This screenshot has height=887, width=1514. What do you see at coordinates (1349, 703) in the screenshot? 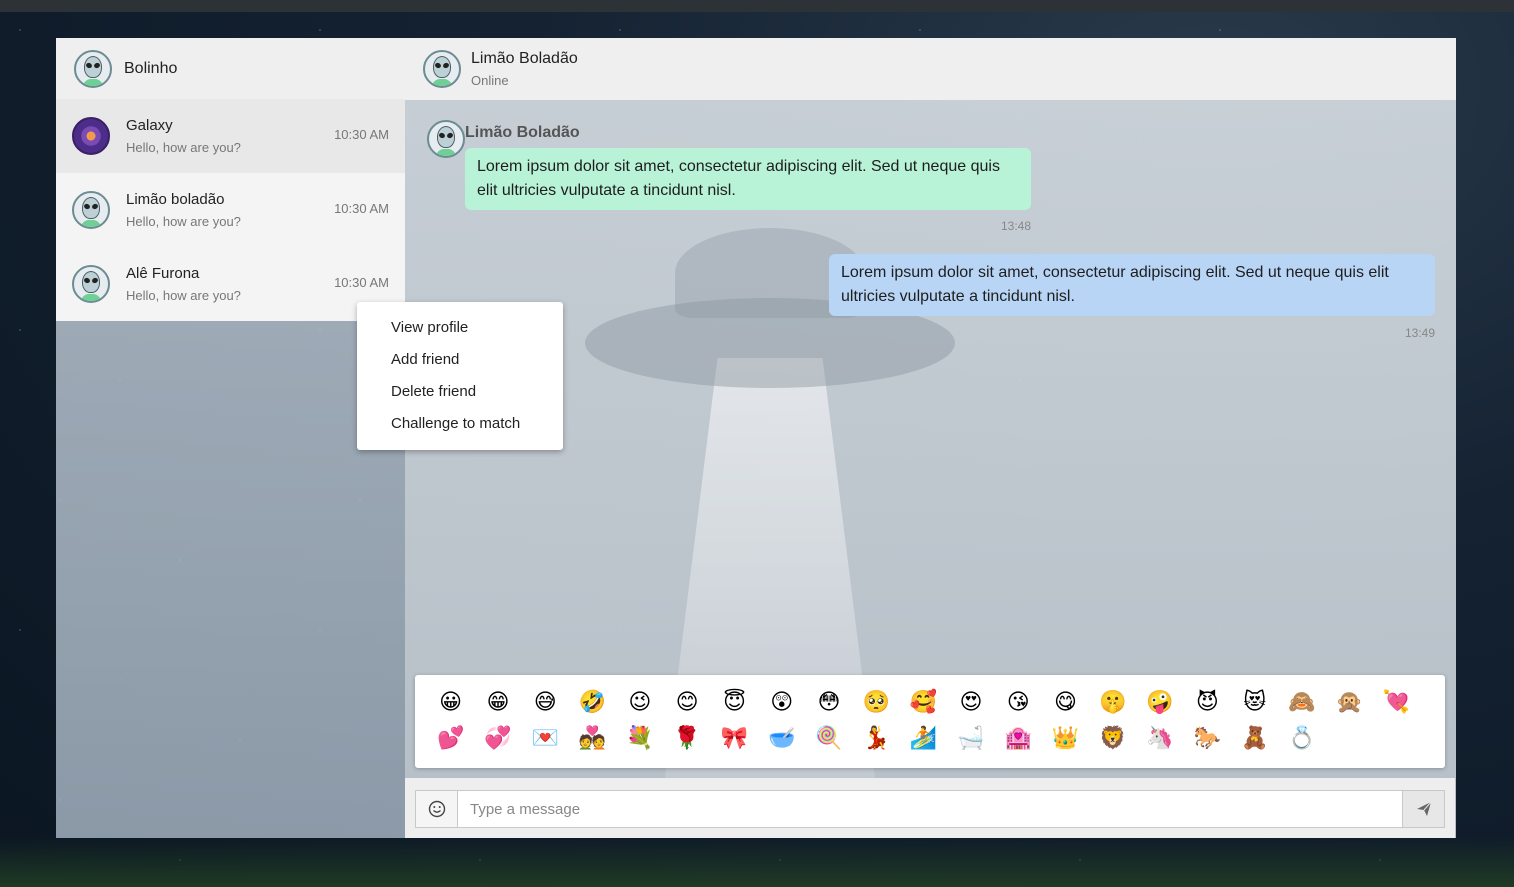
I see `emoji-option: 🙊` at bounding box center [1349, 703].